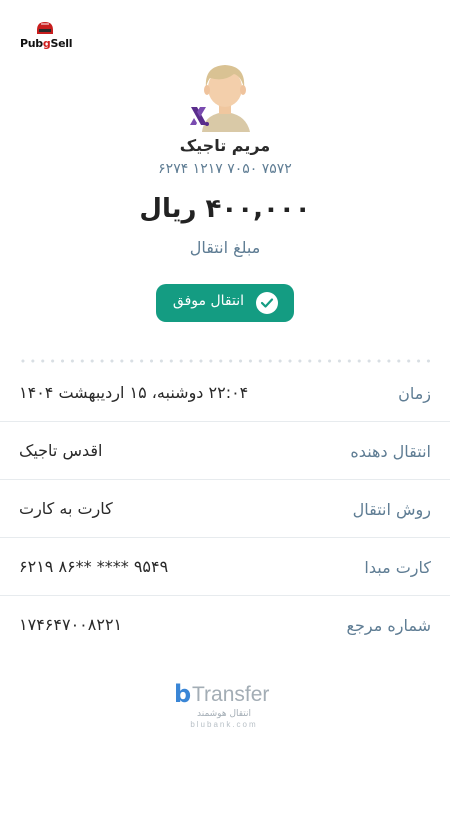  What do you see at coordinates (225, 510) in the screenshot?
I see `detail-row-method: روش انتقال کارت به کارت` at bounding box center [225, 510].